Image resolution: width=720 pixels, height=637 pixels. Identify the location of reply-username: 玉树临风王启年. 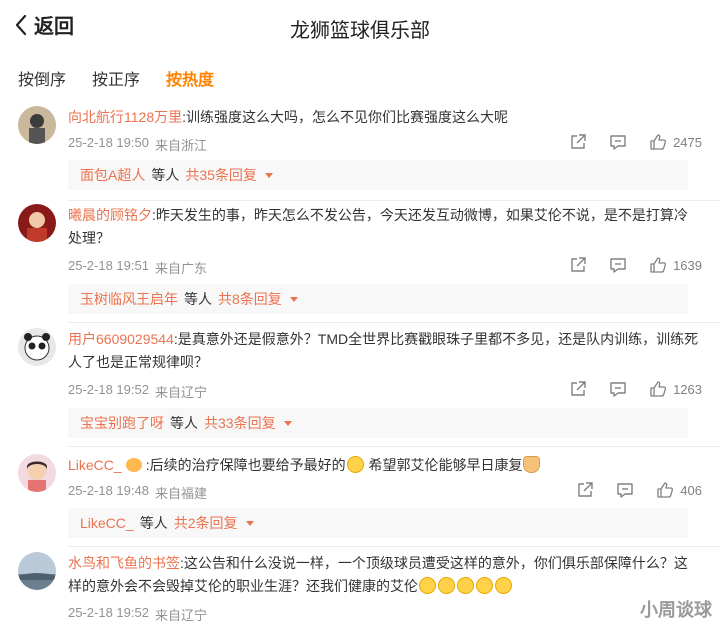
(129, 299).